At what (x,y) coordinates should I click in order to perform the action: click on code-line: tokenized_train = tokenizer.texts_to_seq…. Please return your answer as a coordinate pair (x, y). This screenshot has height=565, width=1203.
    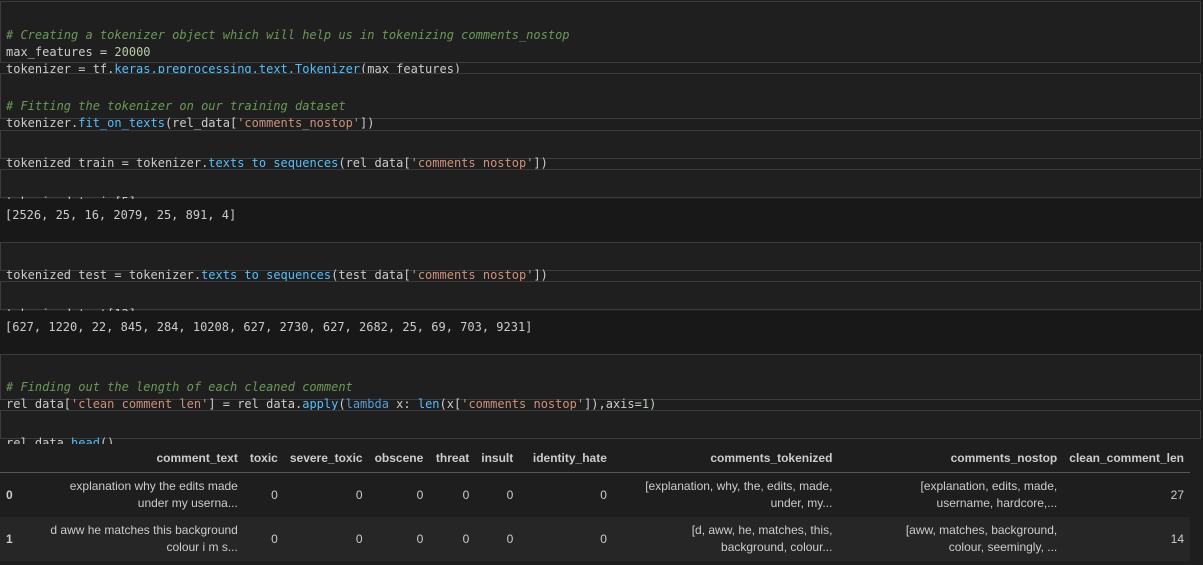
    Looking at the image, I should click on (277, 163).